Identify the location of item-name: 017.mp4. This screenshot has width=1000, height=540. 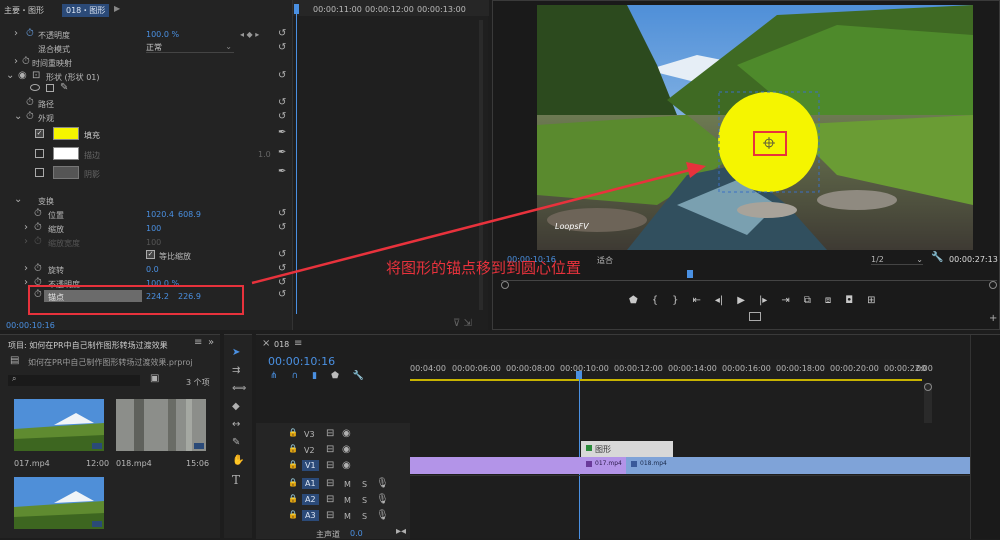
(32, 463).